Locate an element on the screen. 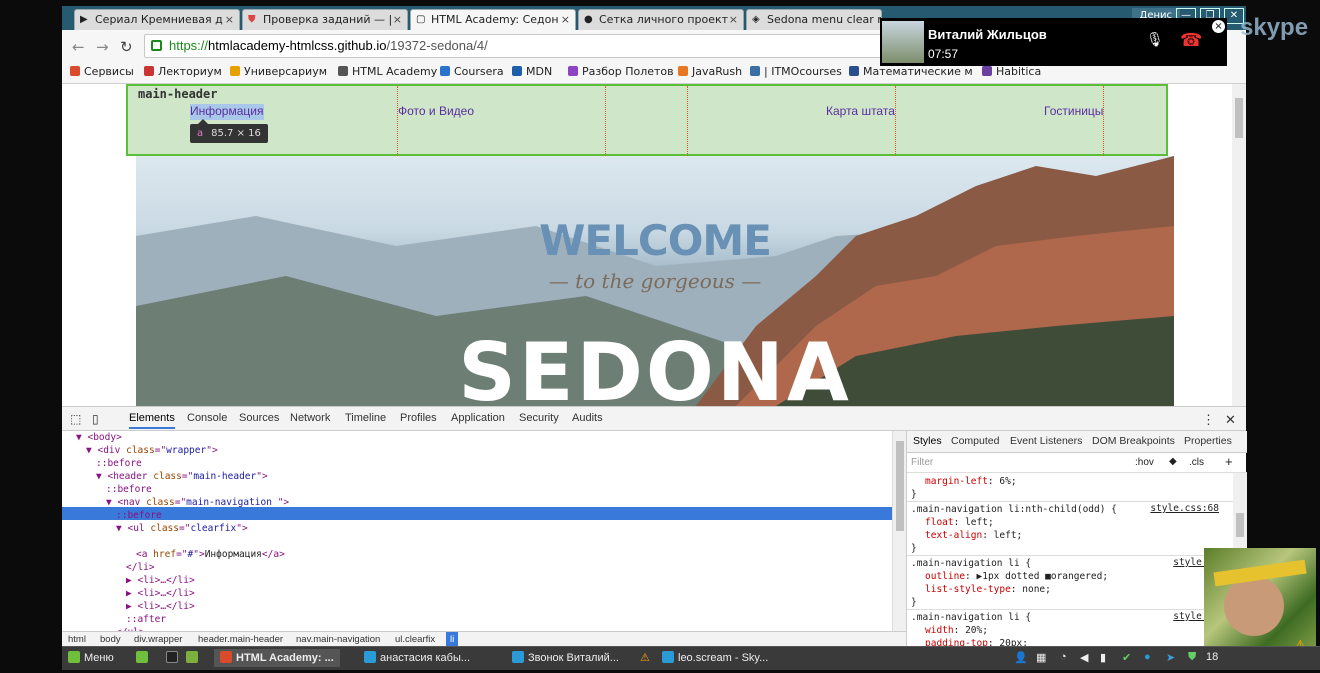 The height and width of the screenshot is (673, 1320). add-rule-icon: + is located at coordinates (1229, 461).